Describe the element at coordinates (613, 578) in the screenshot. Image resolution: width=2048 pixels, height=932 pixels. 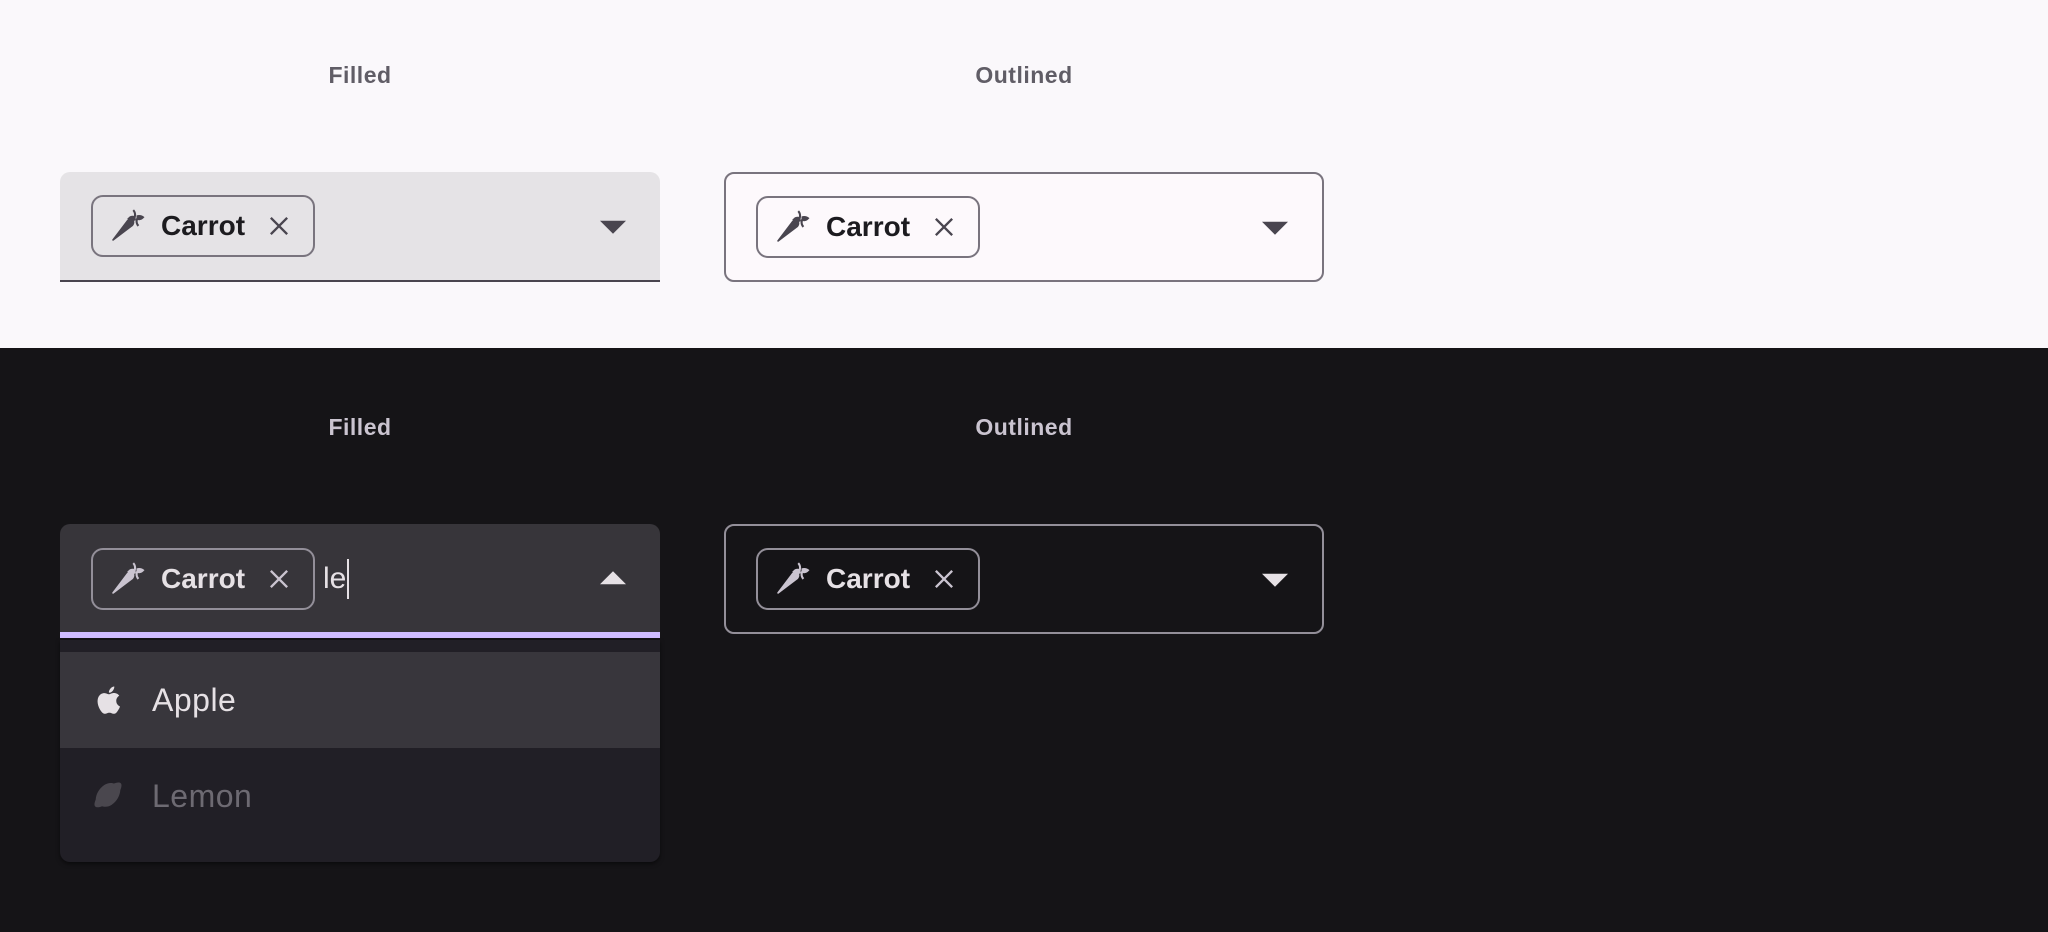
I see `dropdown-arrow-up-icon` at that location.